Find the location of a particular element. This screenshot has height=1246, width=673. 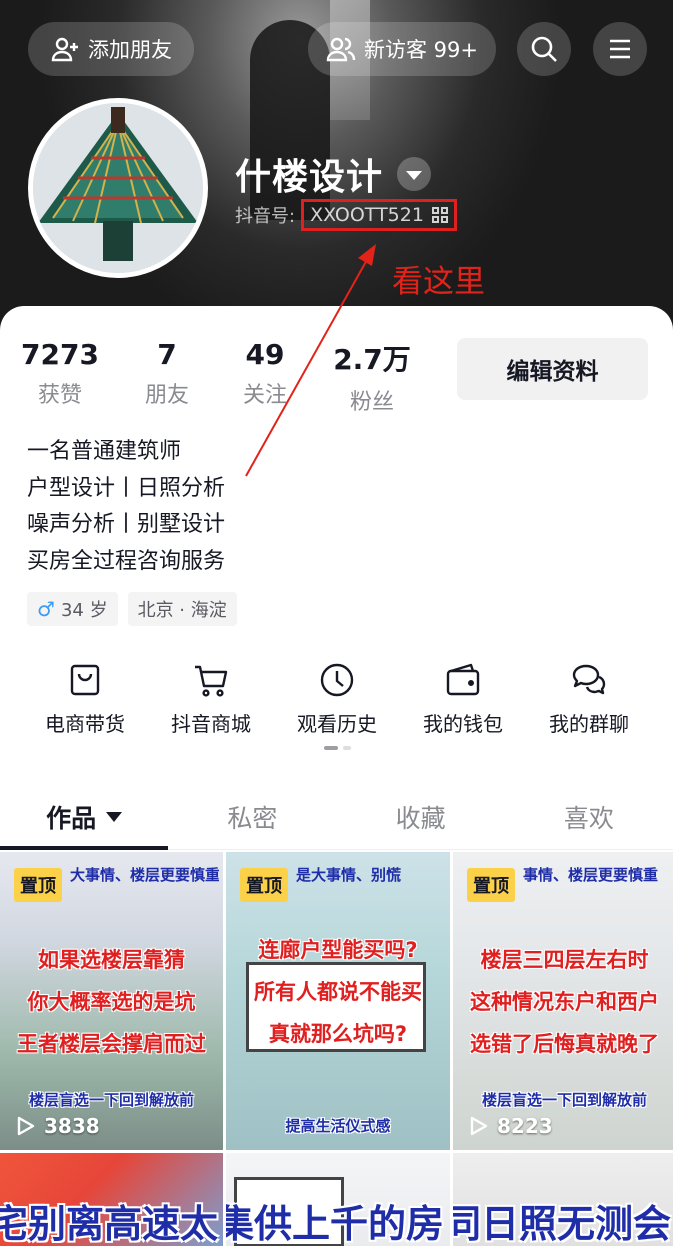

menu-button is located at coordinates (620, 49).